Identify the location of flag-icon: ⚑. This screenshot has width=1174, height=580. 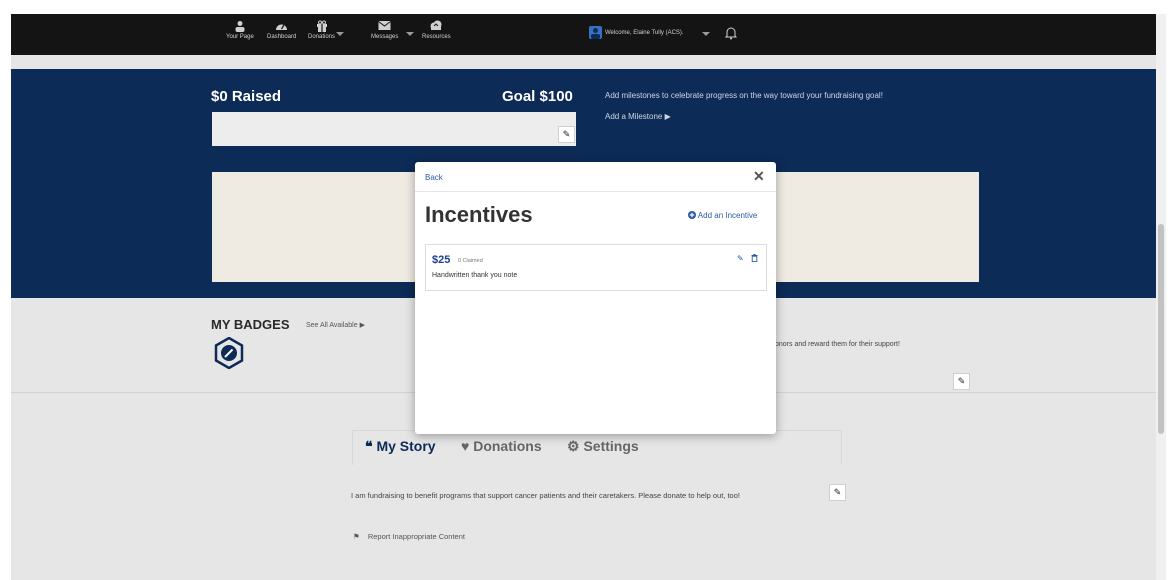
(356, 536).